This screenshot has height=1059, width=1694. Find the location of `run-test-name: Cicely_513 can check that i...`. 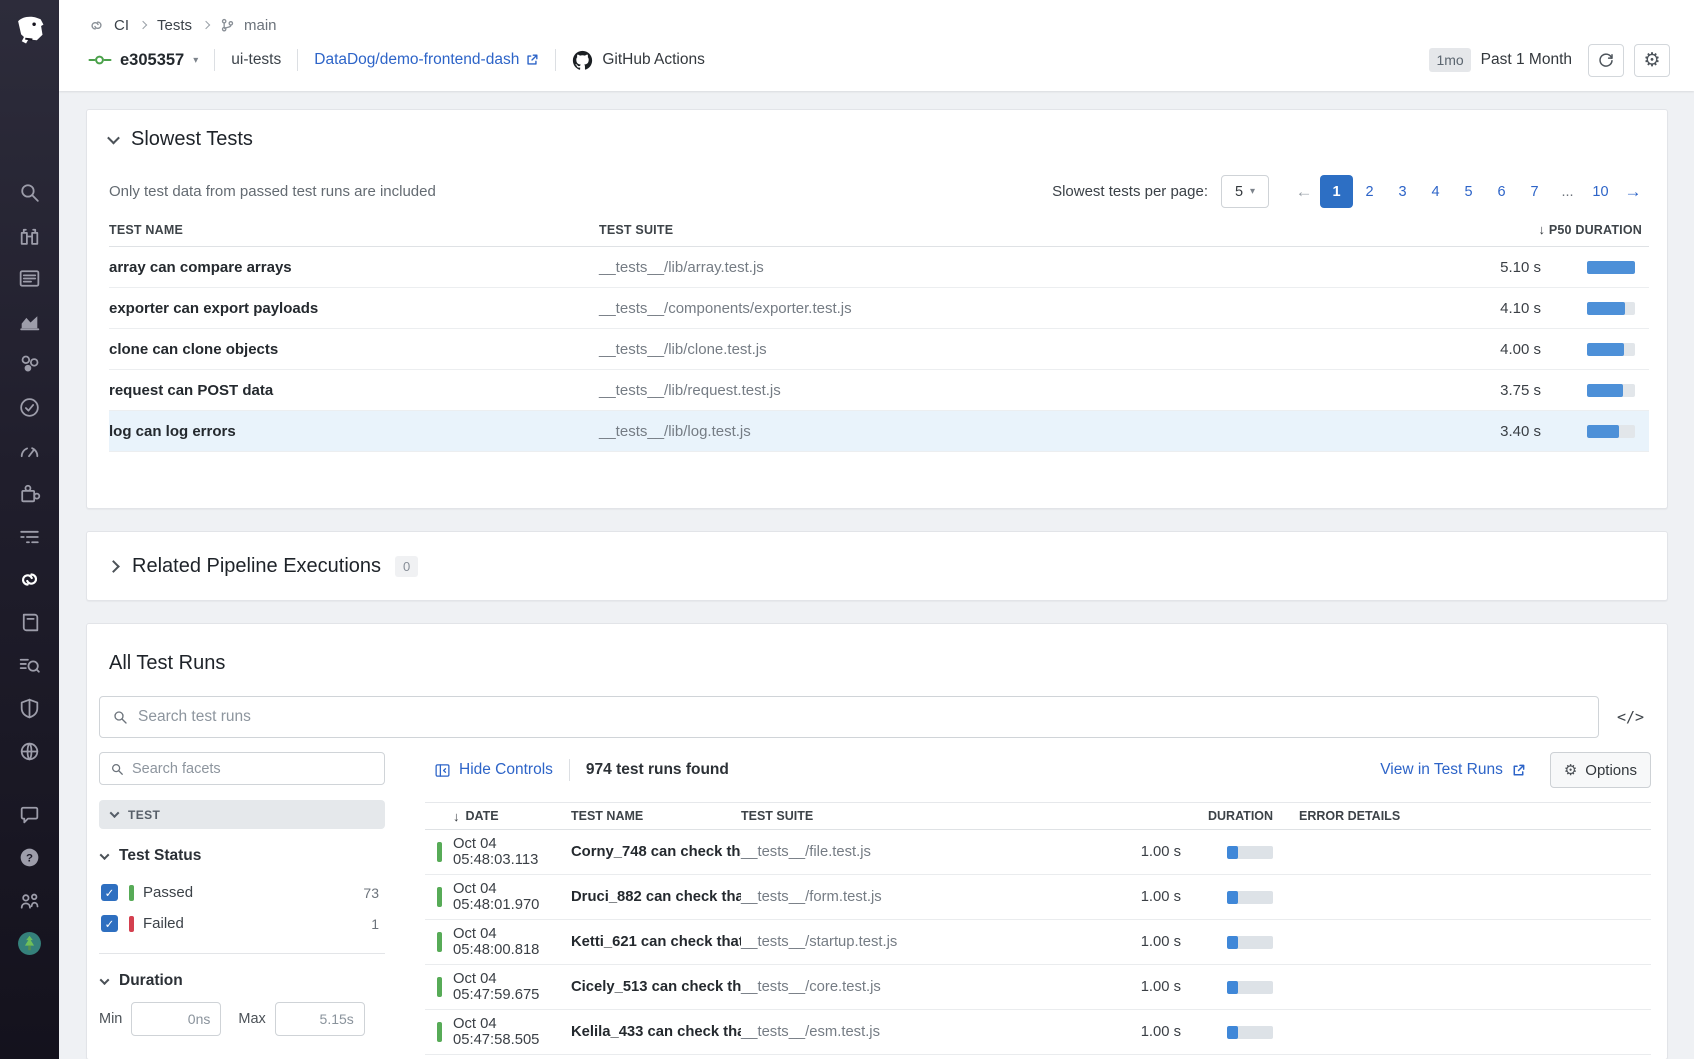

run-test-name: Cicely_513 can check that i... is located at coordinates (656, 987).